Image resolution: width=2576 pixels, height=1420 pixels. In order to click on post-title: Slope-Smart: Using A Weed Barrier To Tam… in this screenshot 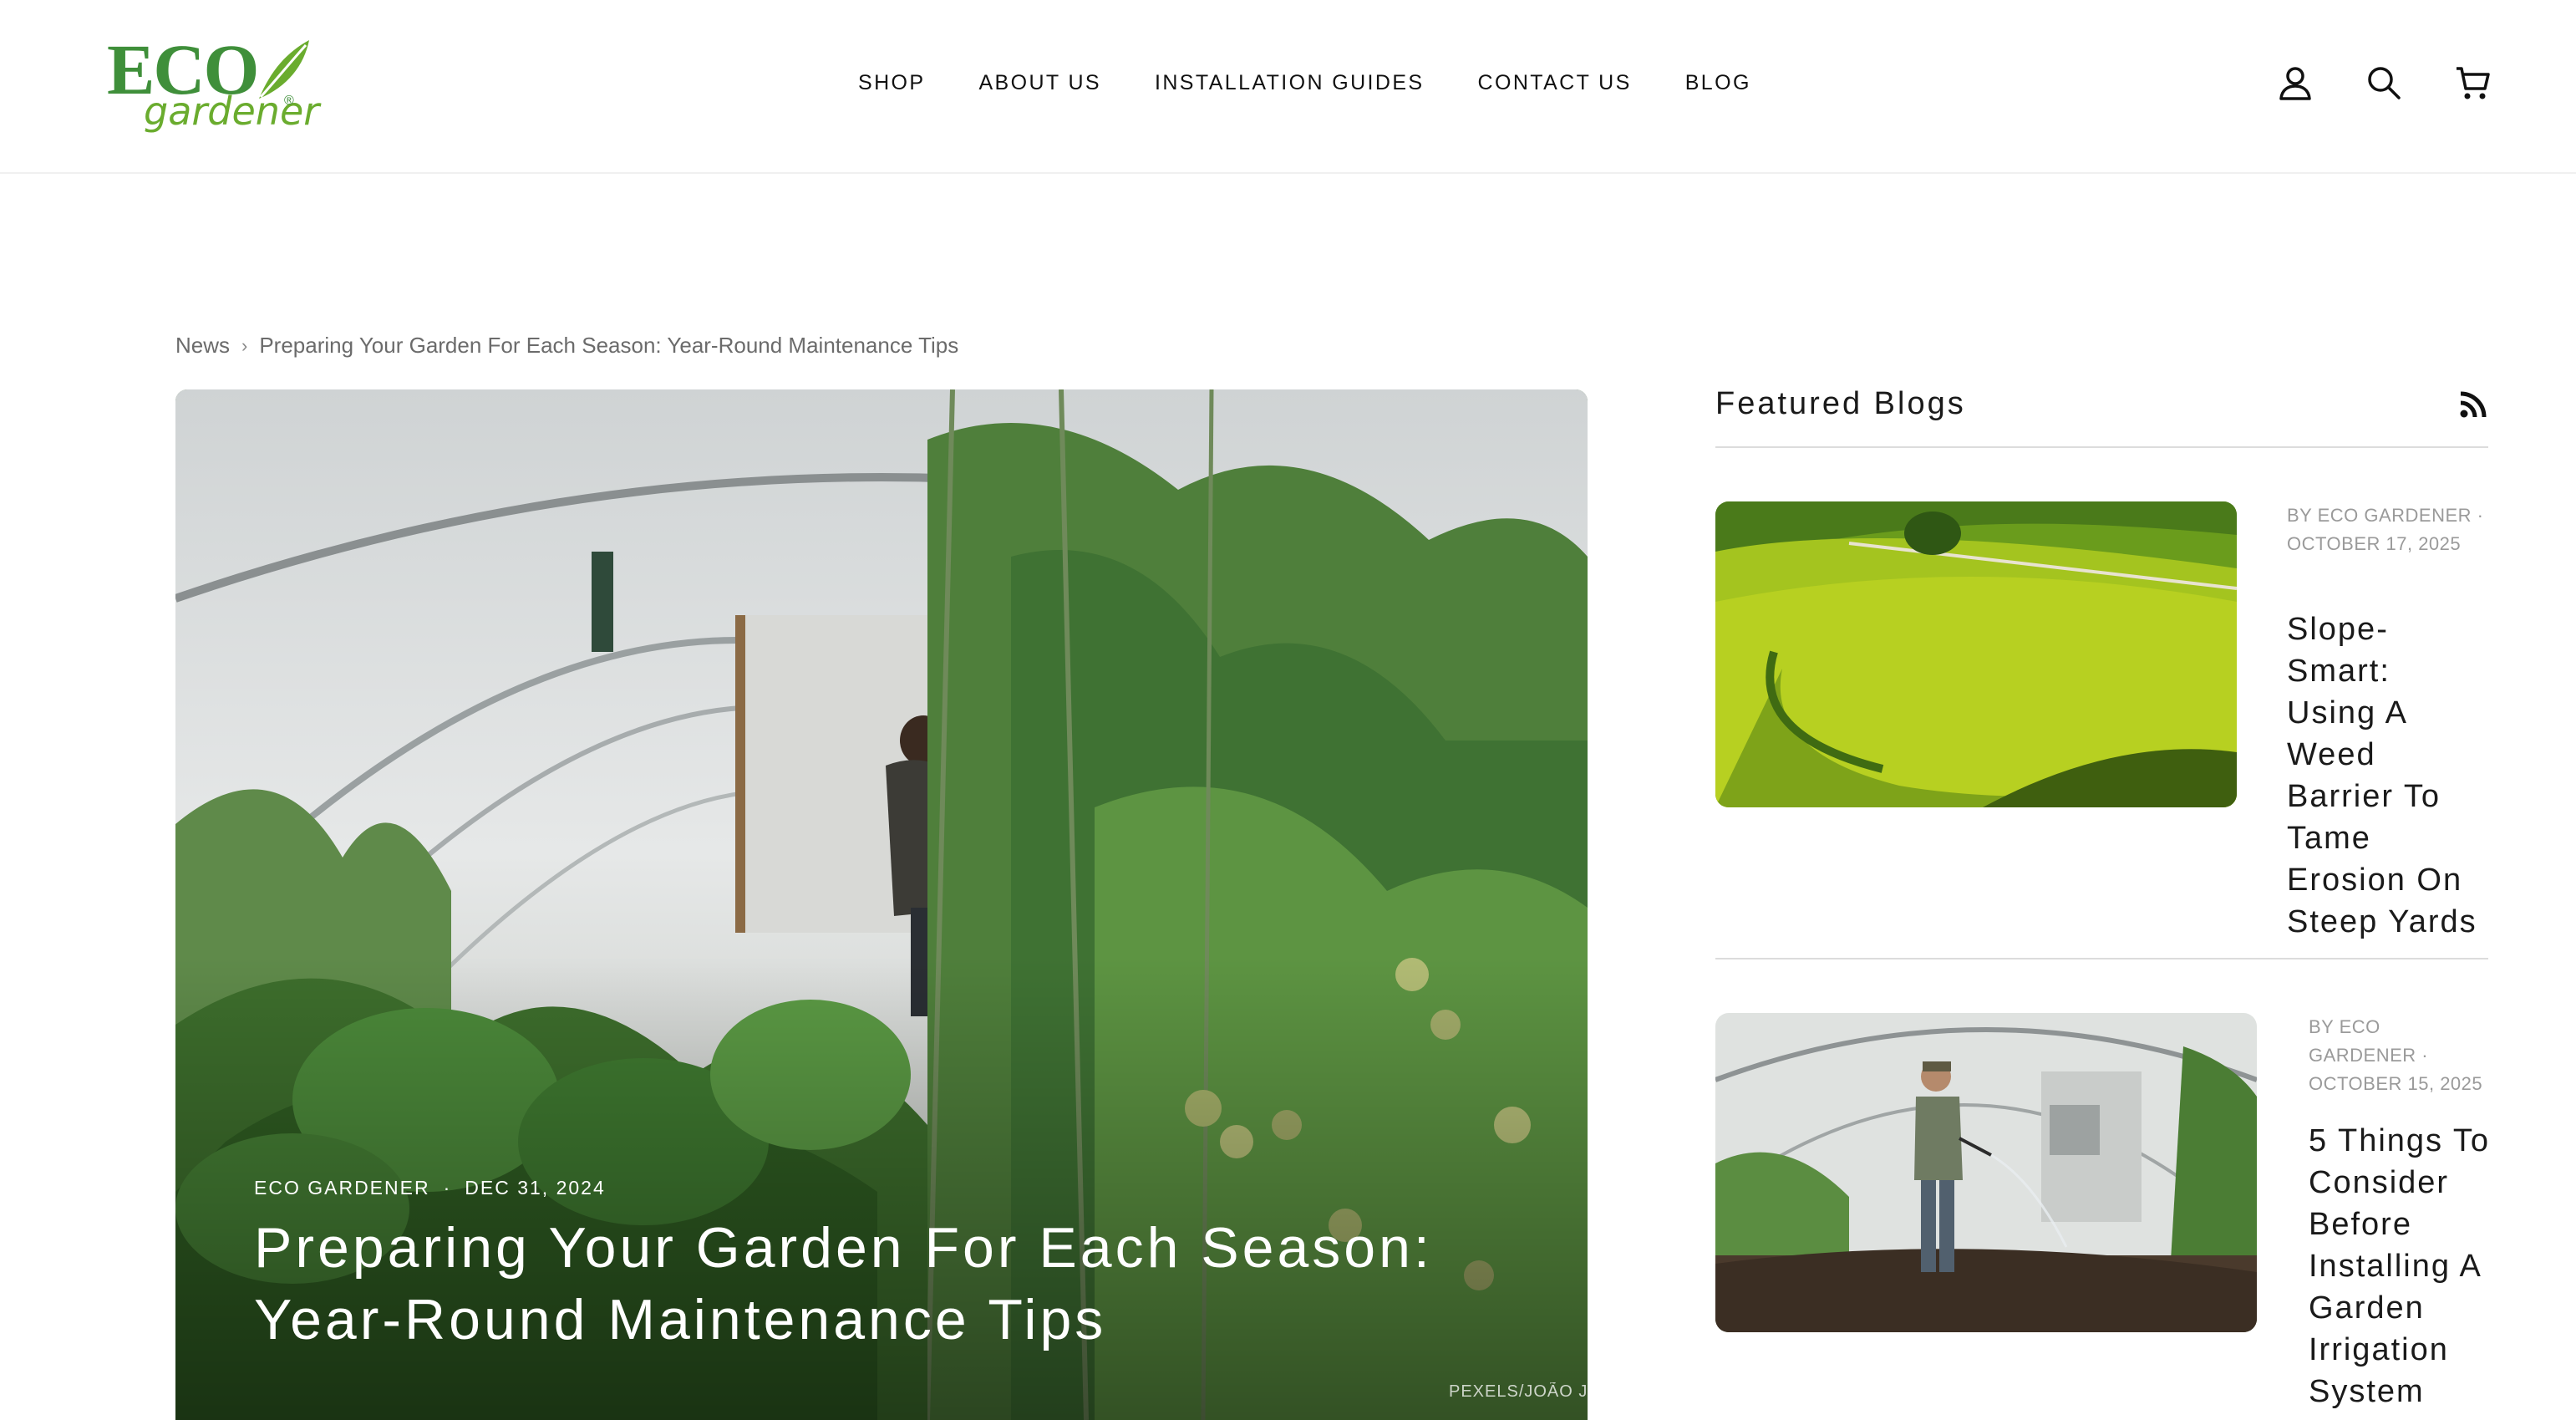, I will do `click(2387, 775)`.